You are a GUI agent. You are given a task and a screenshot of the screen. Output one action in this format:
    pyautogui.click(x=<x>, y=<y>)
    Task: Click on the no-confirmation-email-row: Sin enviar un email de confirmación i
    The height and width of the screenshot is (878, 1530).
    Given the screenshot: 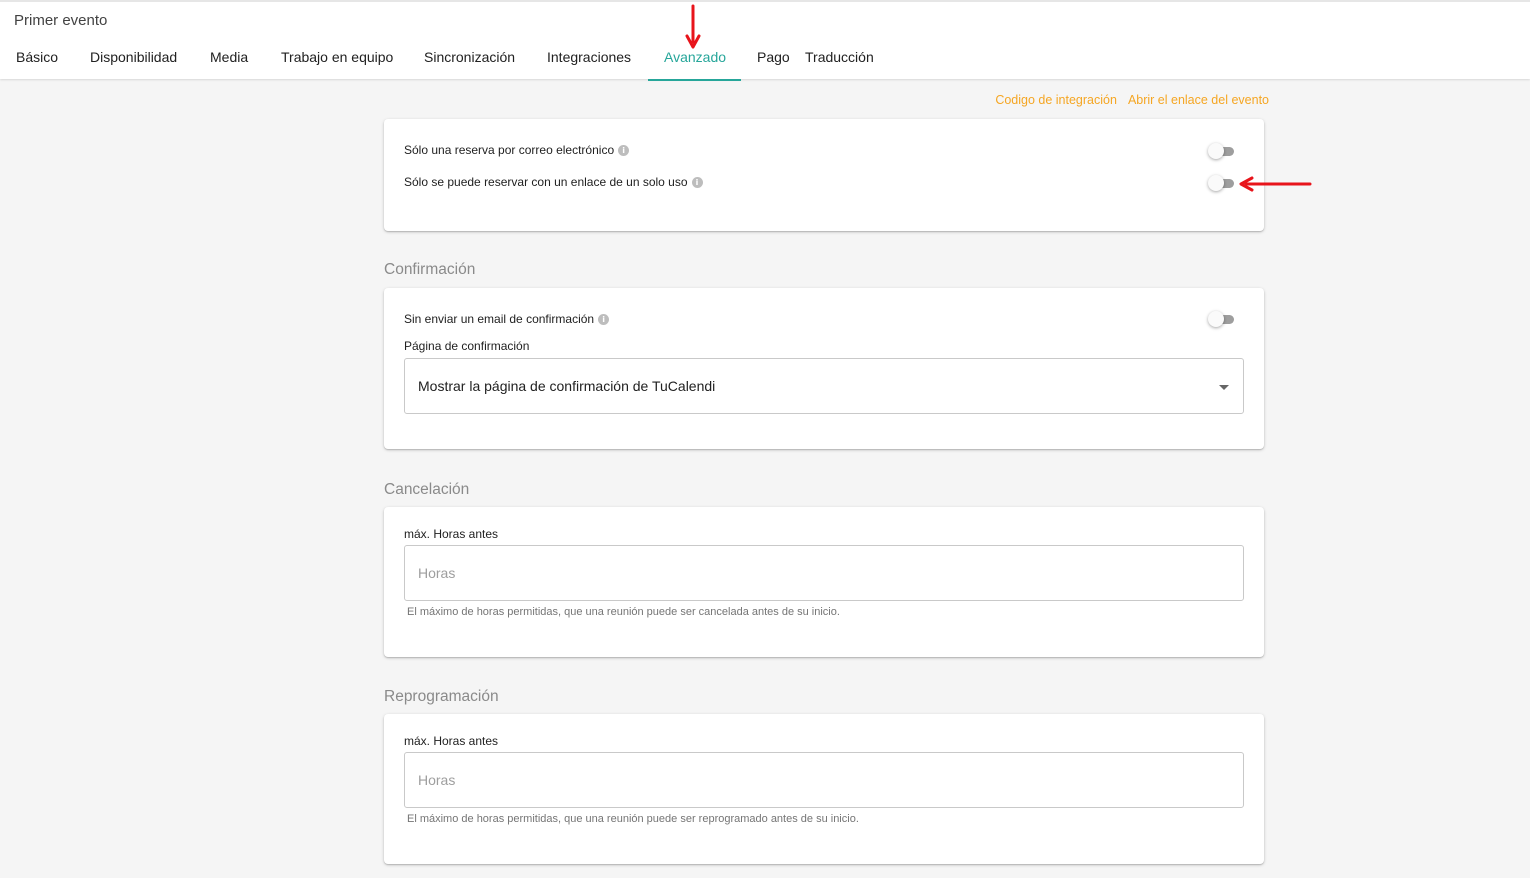 What is the action you would take?
    pyautogui.click(x=507, y=319)
    